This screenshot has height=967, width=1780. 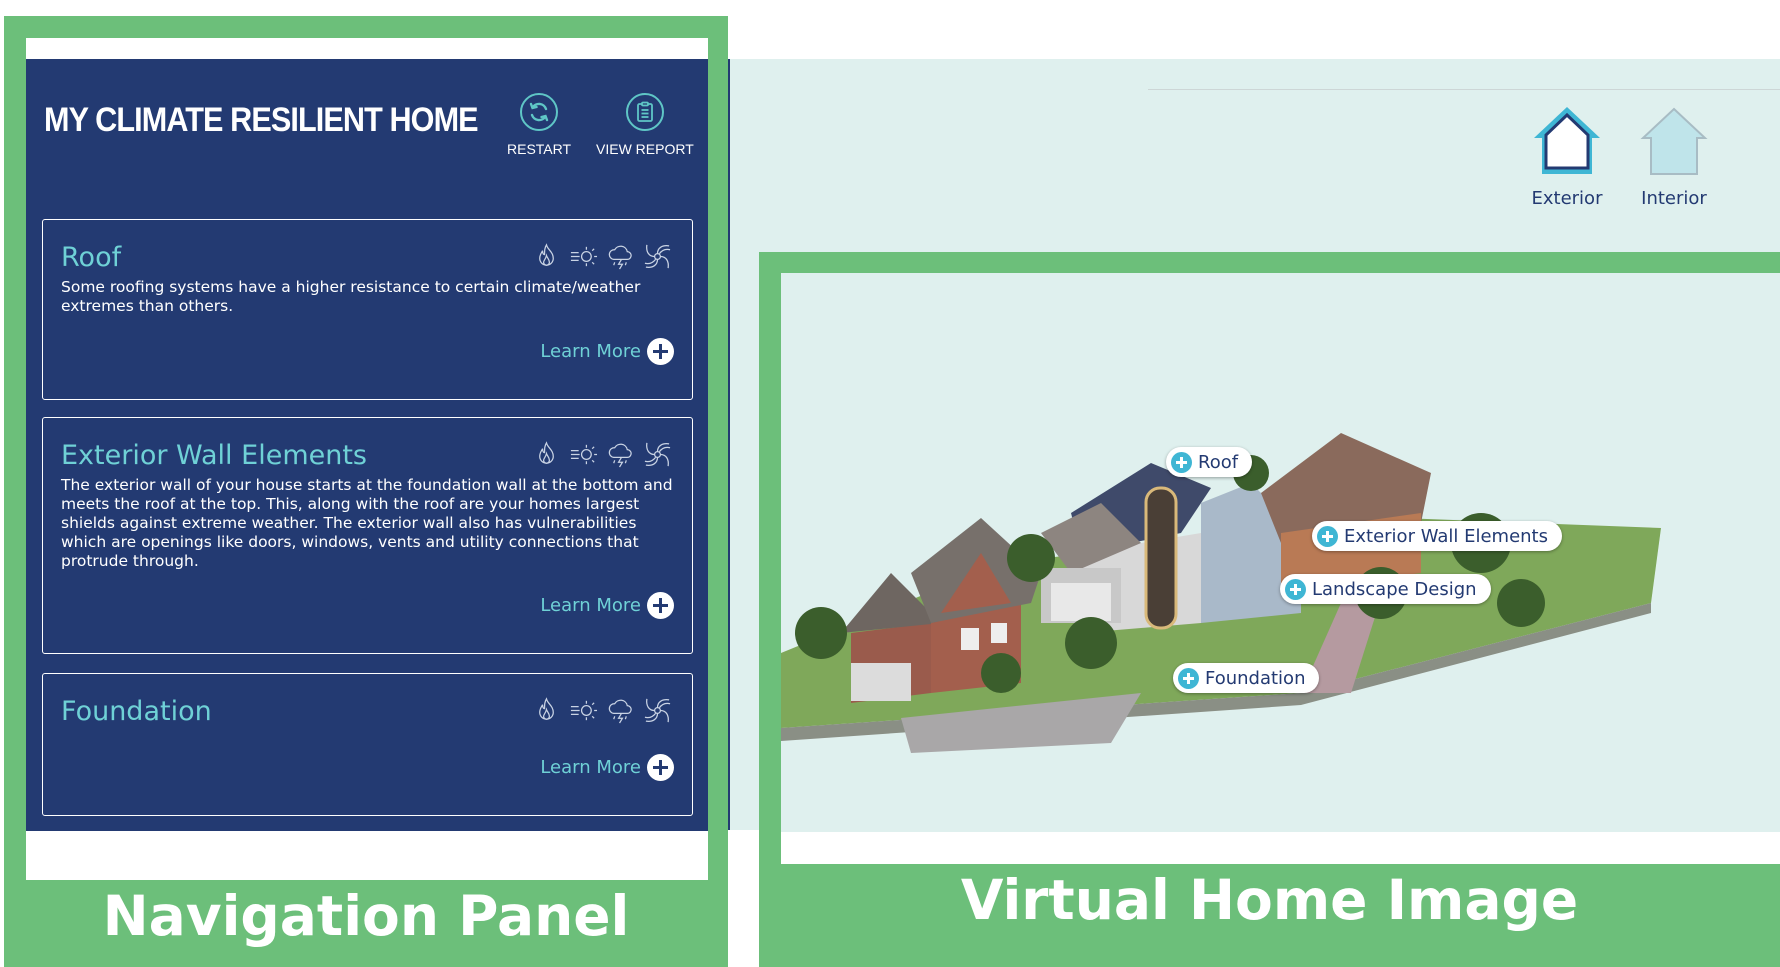 I want to click on navigation-panel-caption: Navigation Panel, so click(x=366, y=916).